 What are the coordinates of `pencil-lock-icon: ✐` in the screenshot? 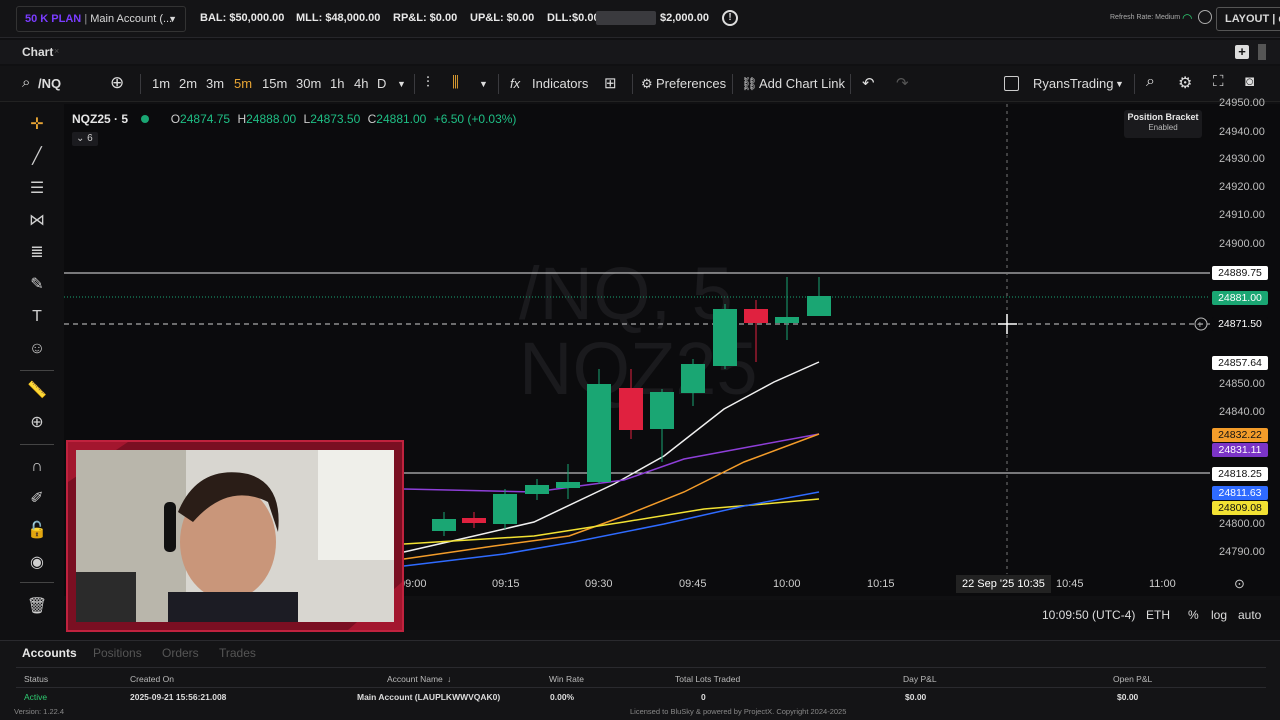 It's located at (37, 499).